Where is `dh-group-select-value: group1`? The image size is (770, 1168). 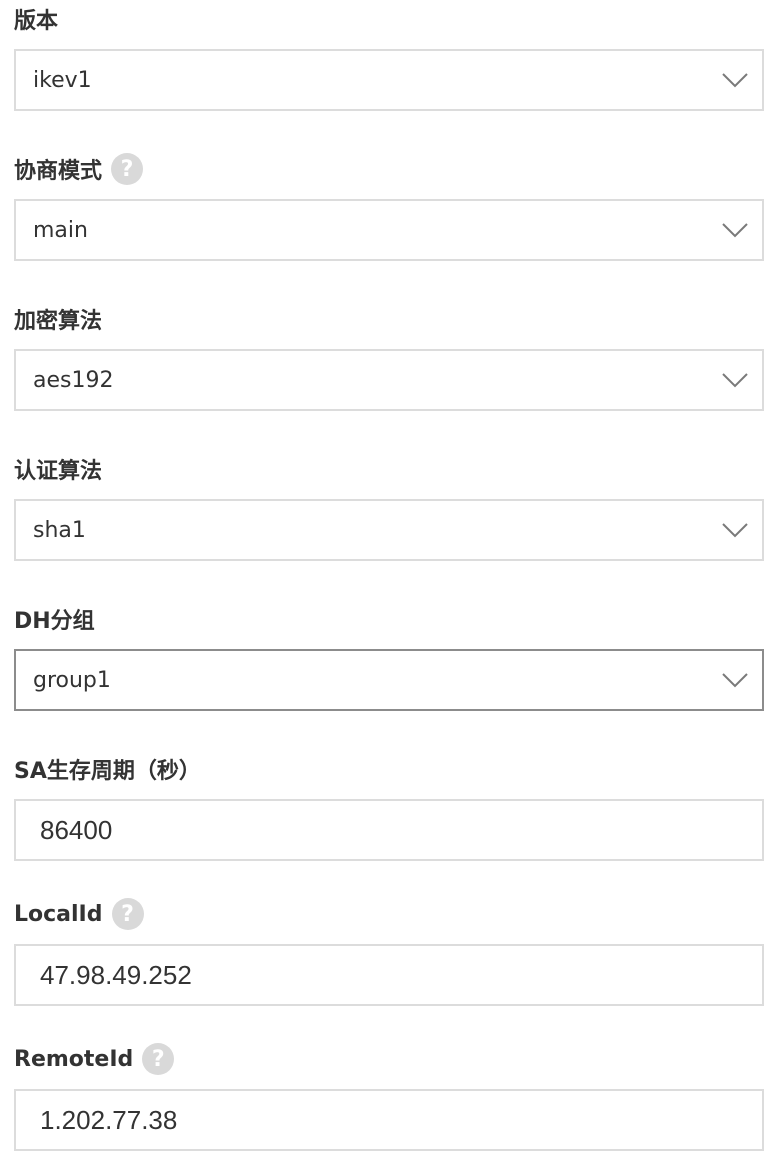 dh-group-select-value: group1 is located at coordinates (72, 680).